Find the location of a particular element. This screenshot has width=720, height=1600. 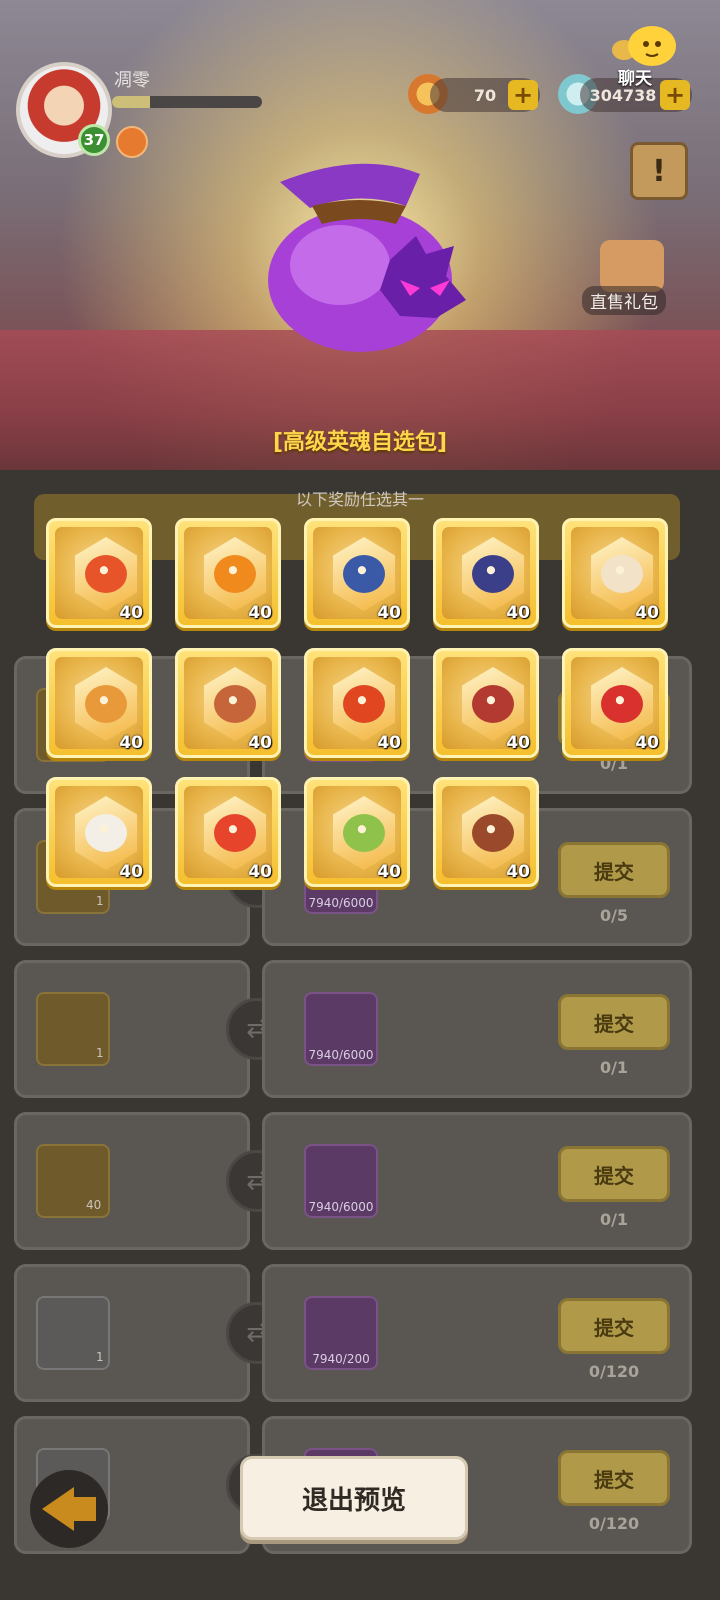

level-badge: 37 is located at coordinates (94, 140).